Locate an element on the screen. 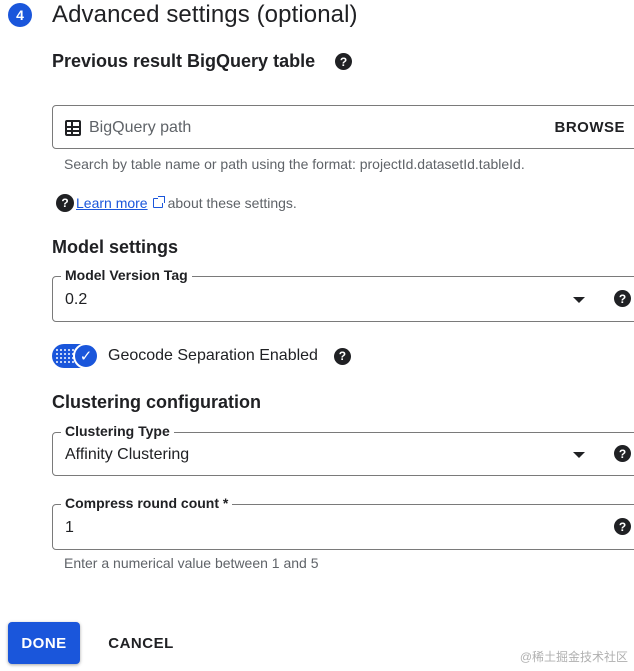 The width and height of the screenshot is (634, 671). clustering-type-select: Clustering Type Affinity Clustering ? is located at coordinates (343, 449).